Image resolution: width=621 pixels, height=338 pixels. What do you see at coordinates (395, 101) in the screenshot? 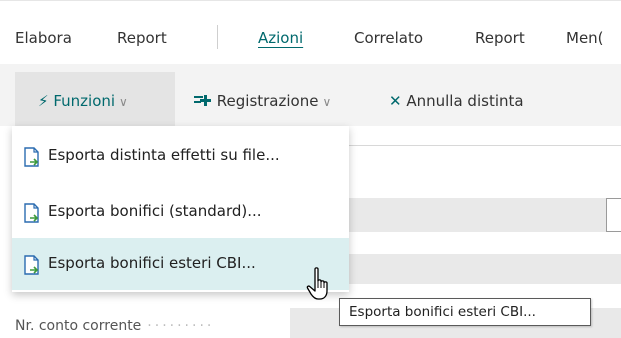
I see `close-icon: ✕` at bounding box center [395, 101].